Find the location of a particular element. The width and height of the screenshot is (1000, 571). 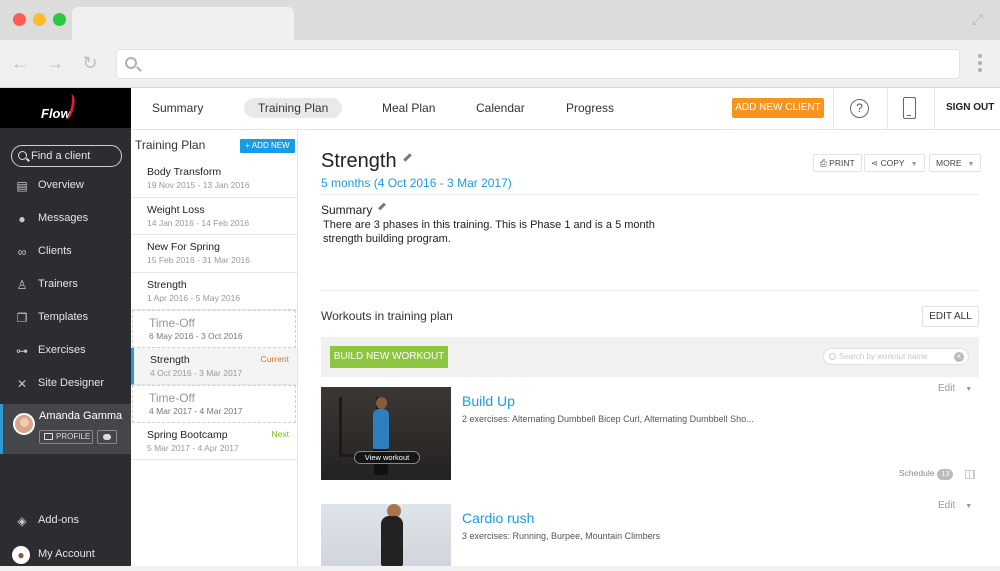

fullscreen-icon: ⤢ is located at coordinates (979, 19).